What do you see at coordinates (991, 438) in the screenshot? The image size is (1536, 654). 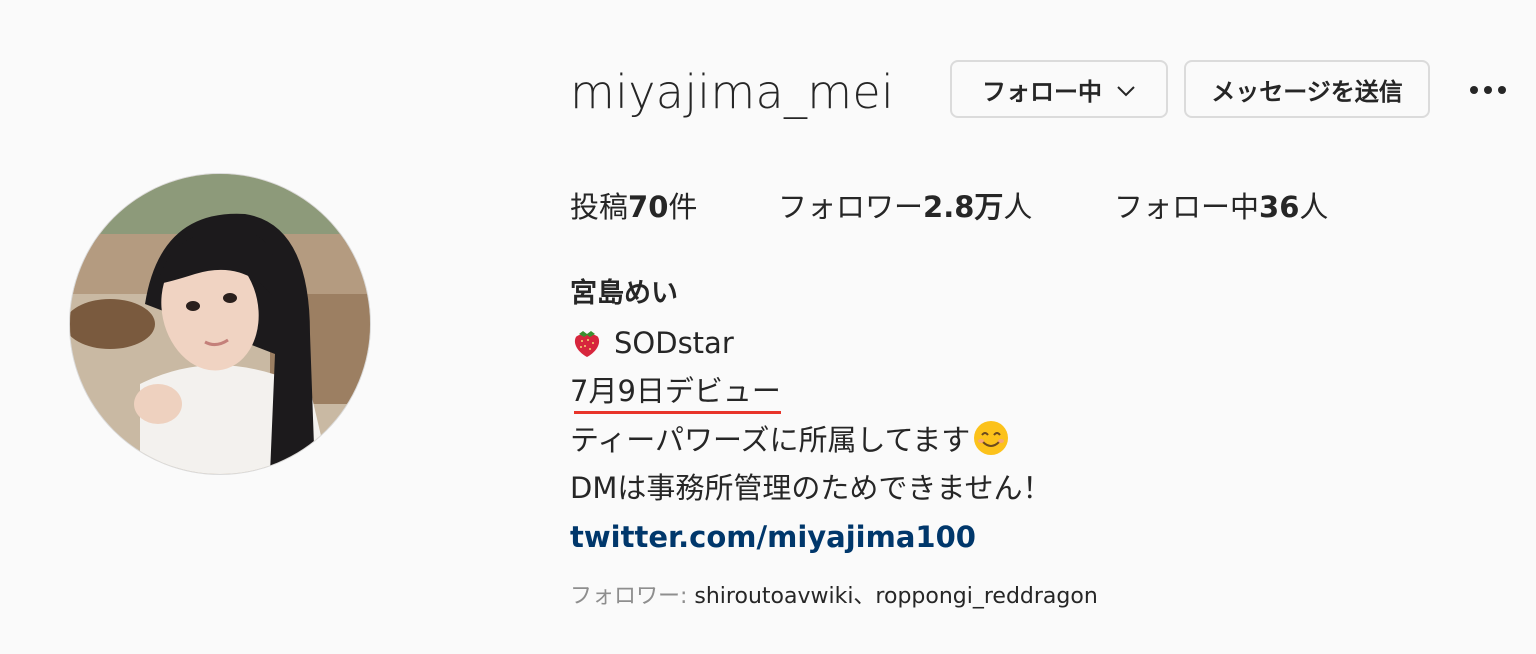 I see `smile-emoji` at bounding box center [991, 438].